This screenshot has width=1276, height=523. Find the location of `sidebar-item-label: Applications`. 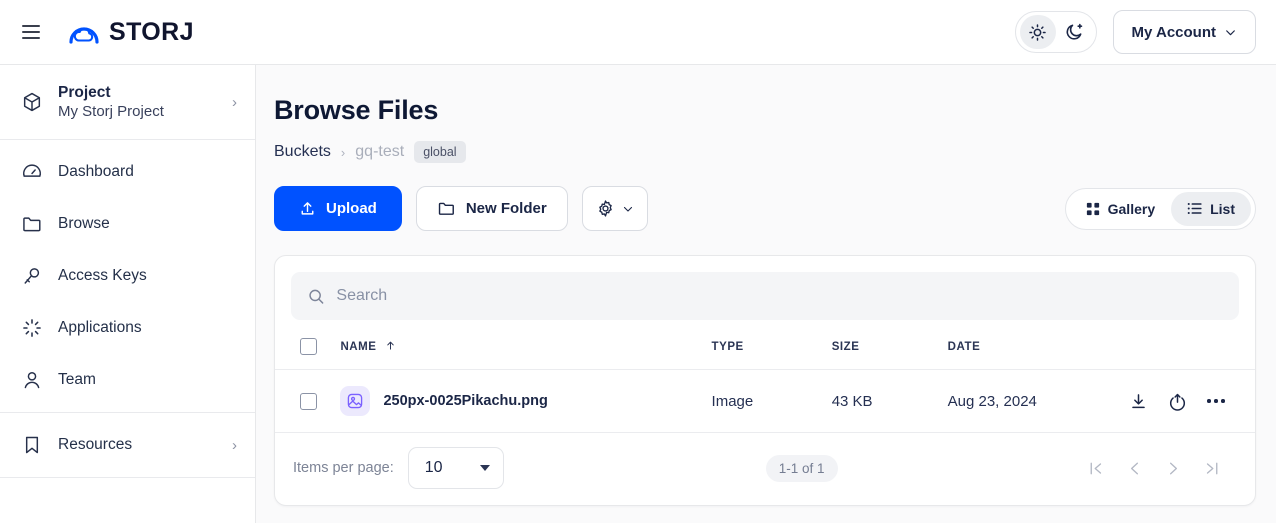

sidebar-item-label: Applications is located at coordinates (100, 327).